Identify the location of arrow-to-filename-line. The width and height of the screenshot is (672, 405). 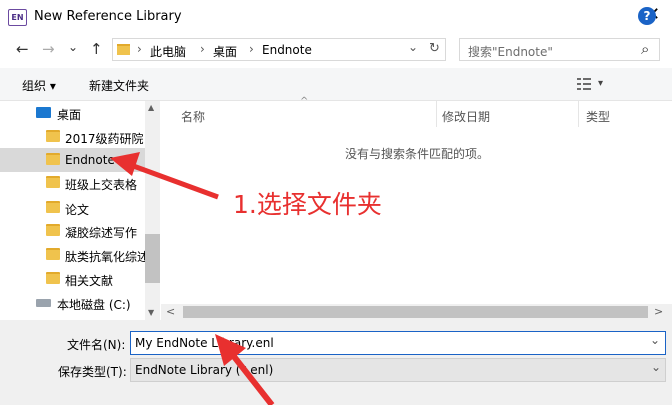
(252, 378).